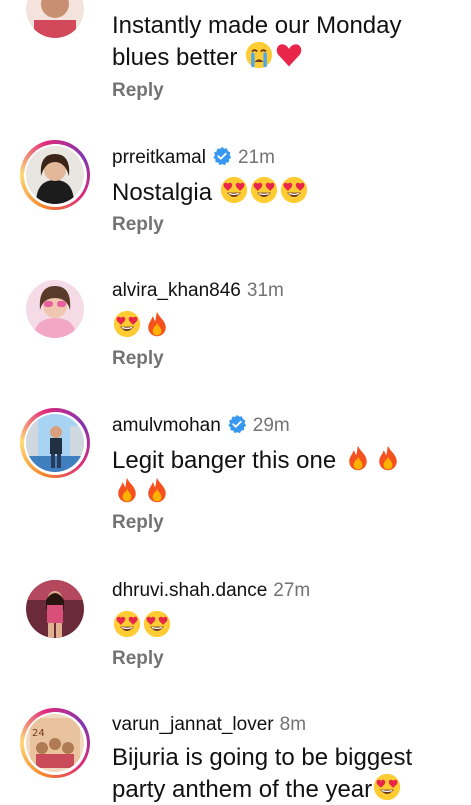  Describe the element at coordinates (189, 590) in the screenshot. I see `username: dhruvi.shah.dance` at that location.